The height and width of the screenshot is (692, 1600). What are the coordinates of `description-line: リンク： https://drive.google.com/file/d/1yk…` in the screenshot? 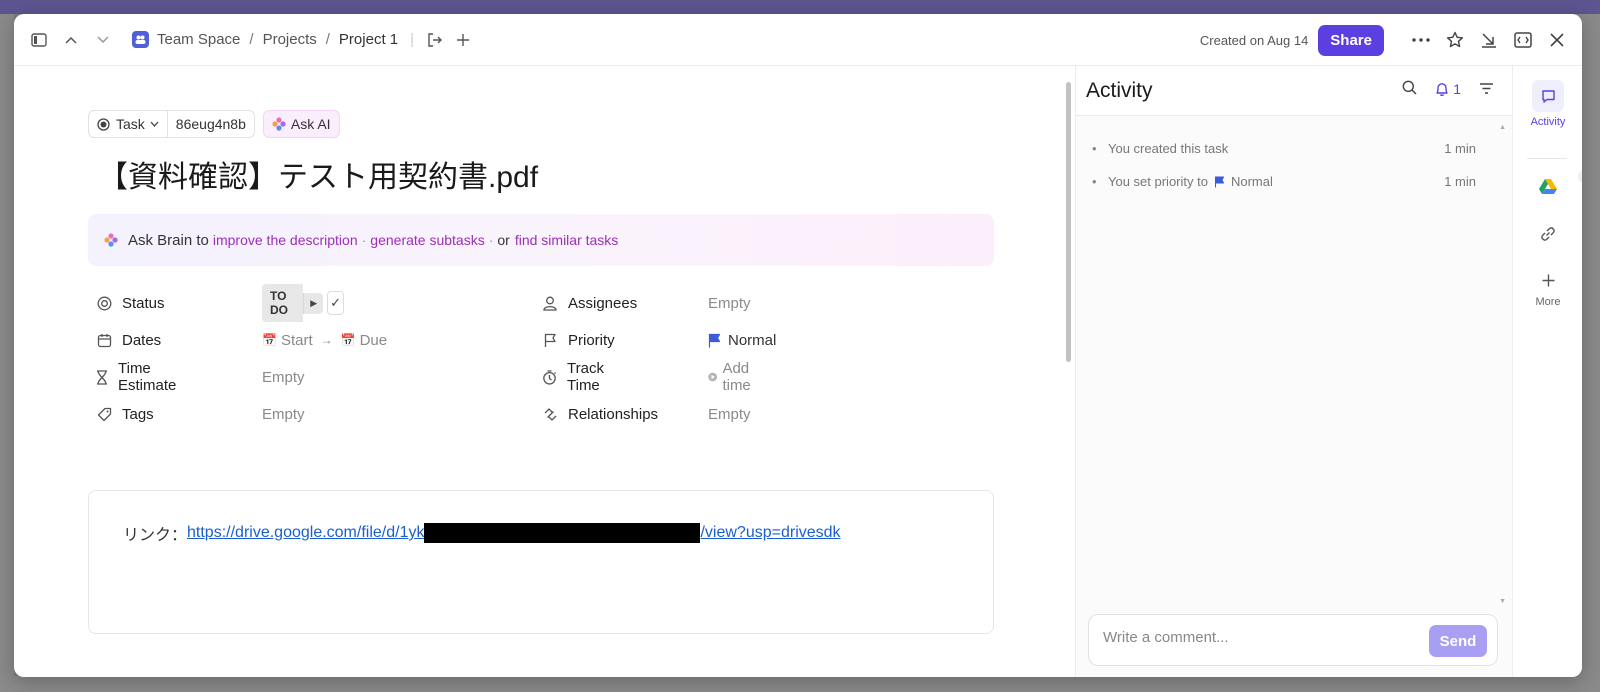 It's located at (482, 533).